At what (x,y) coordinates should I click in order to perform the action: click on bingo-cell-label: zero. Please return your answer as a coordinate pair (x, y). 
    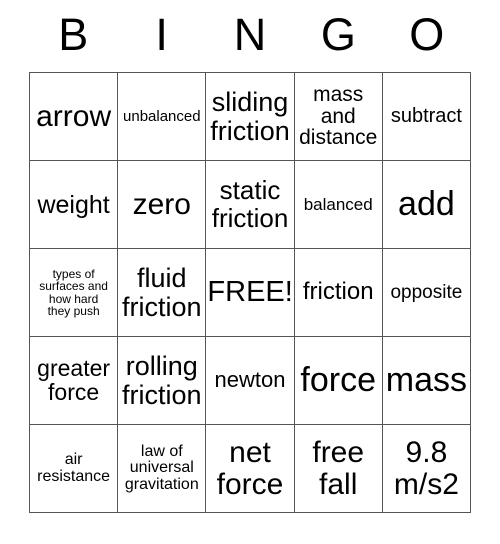
    Looking at the image, I should click on (161, 204).